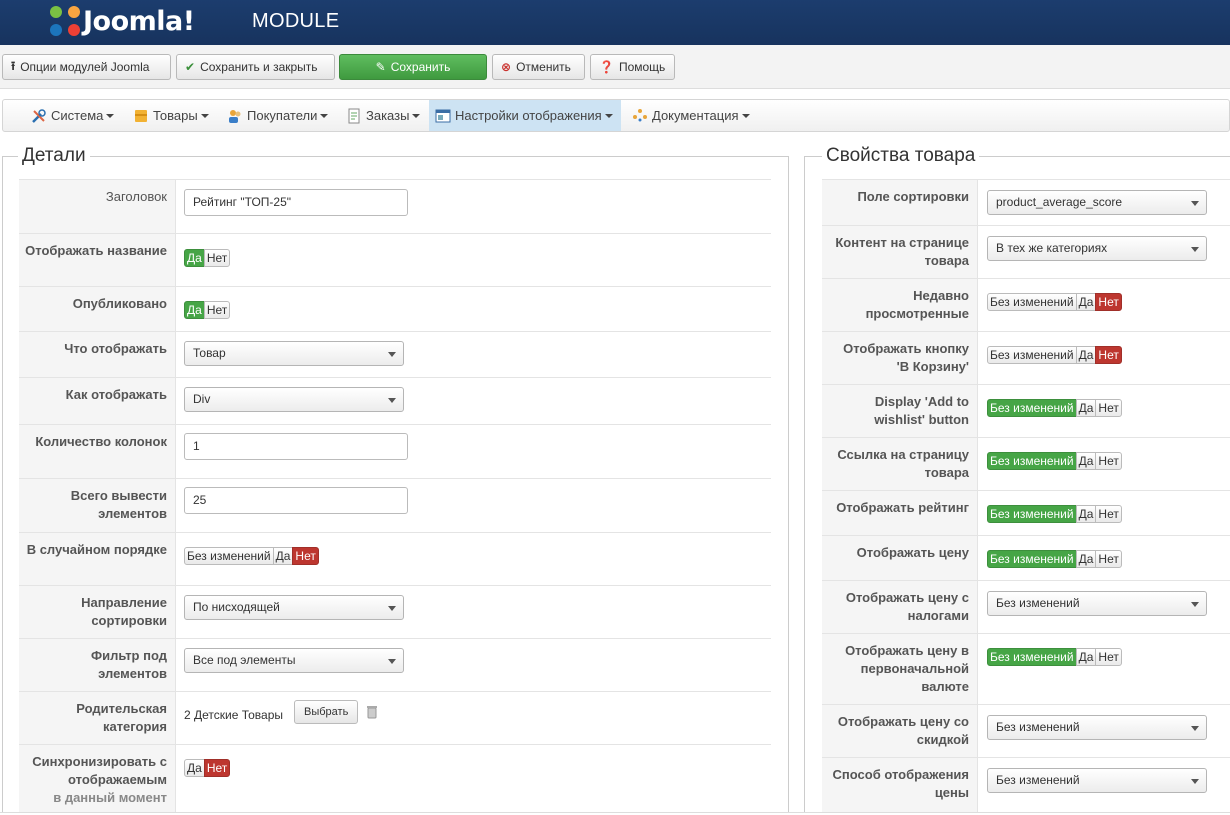 The width and height of the screenshot is (1230, 815). Describe the element at coordinates (294, 607) in the screenshot. I see `sort-dir-select: По нисходящей` at that location.